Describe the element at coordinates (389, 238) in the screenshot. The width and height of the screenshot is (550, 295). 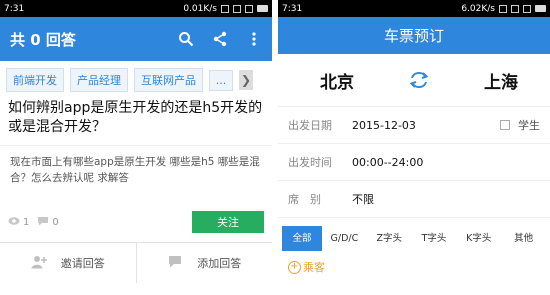
I see `tab-z: Z字头` at that location.